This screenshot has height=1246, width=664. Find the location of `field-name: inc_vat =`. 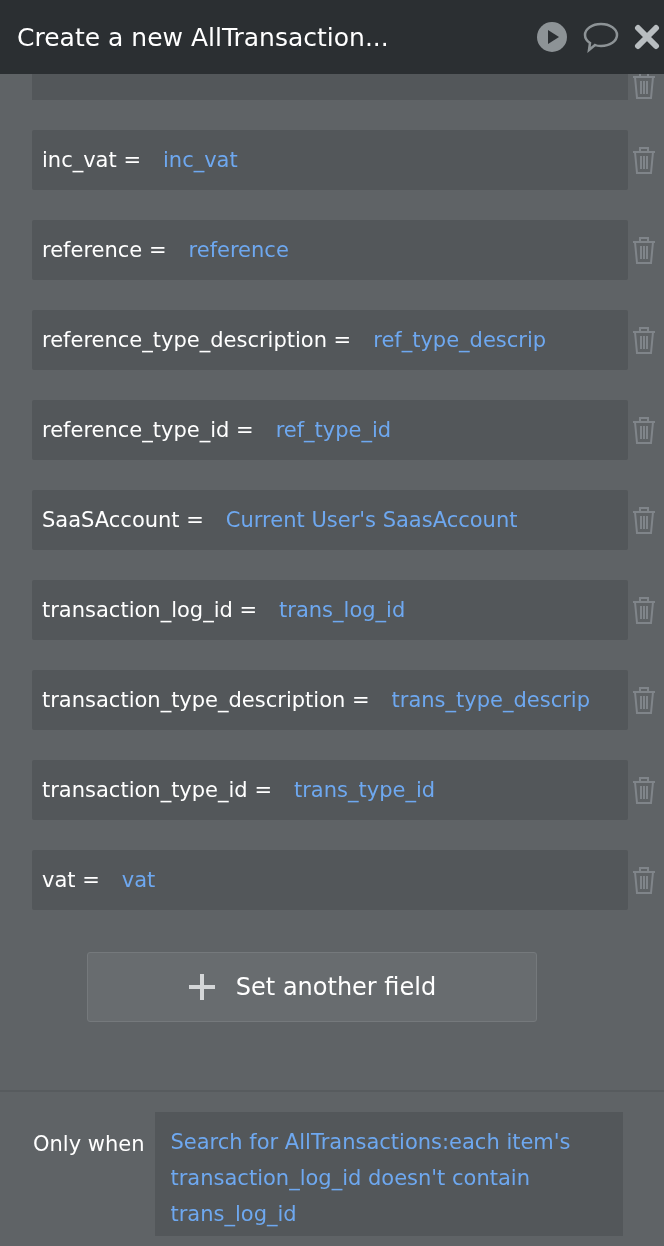

field-name: inc_vat = is located at coordinates (91, 161).